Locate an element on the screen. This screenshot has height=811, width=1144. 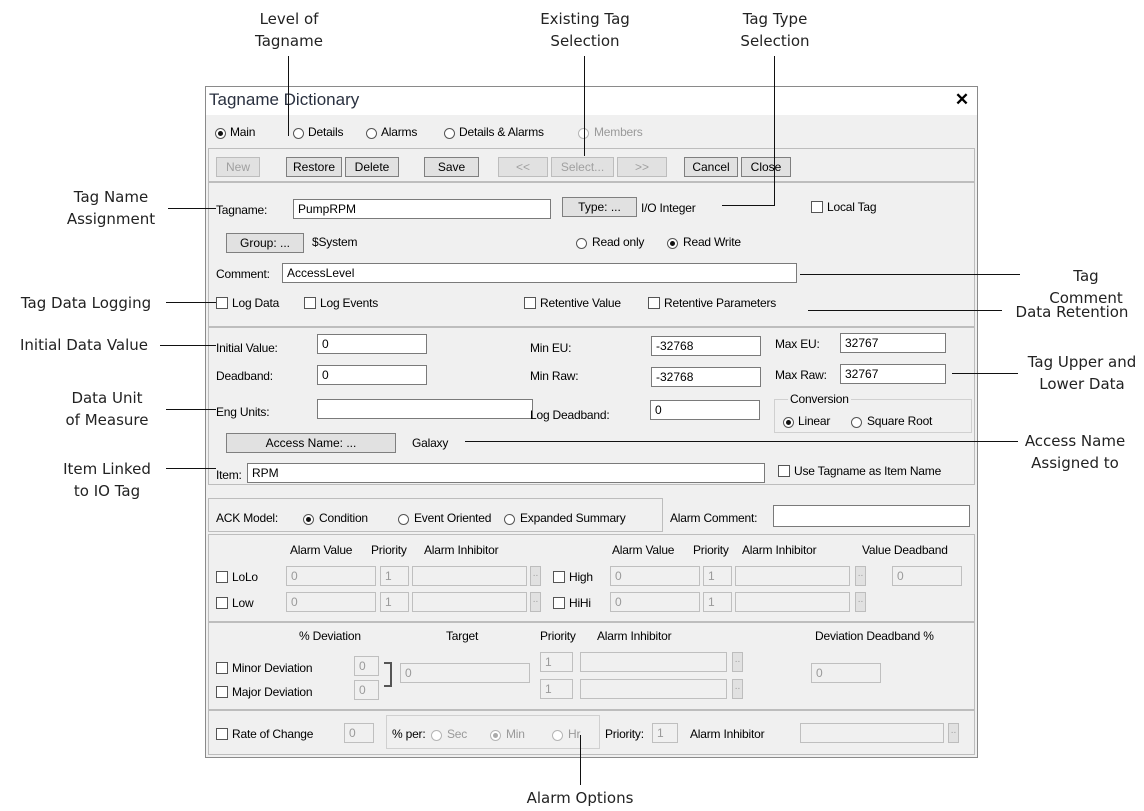
lolo-priority-input: 1 is located at coordinates (394, 576).